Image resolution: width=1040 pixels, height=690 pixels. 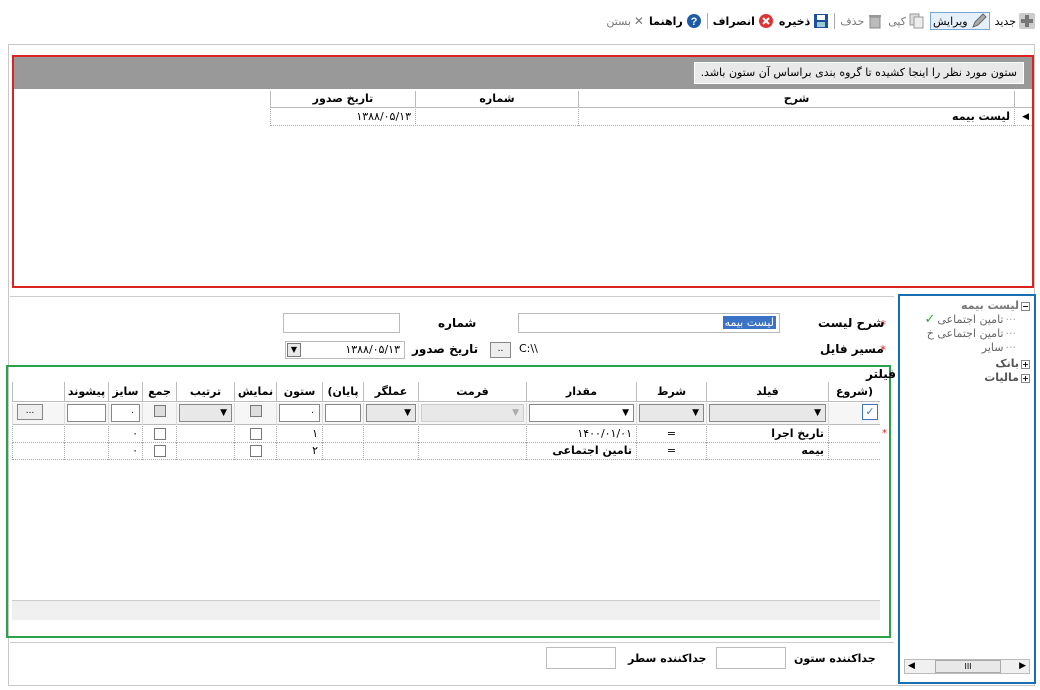 I want to click on cell-field: بیمه, so click(x=767, y=451).